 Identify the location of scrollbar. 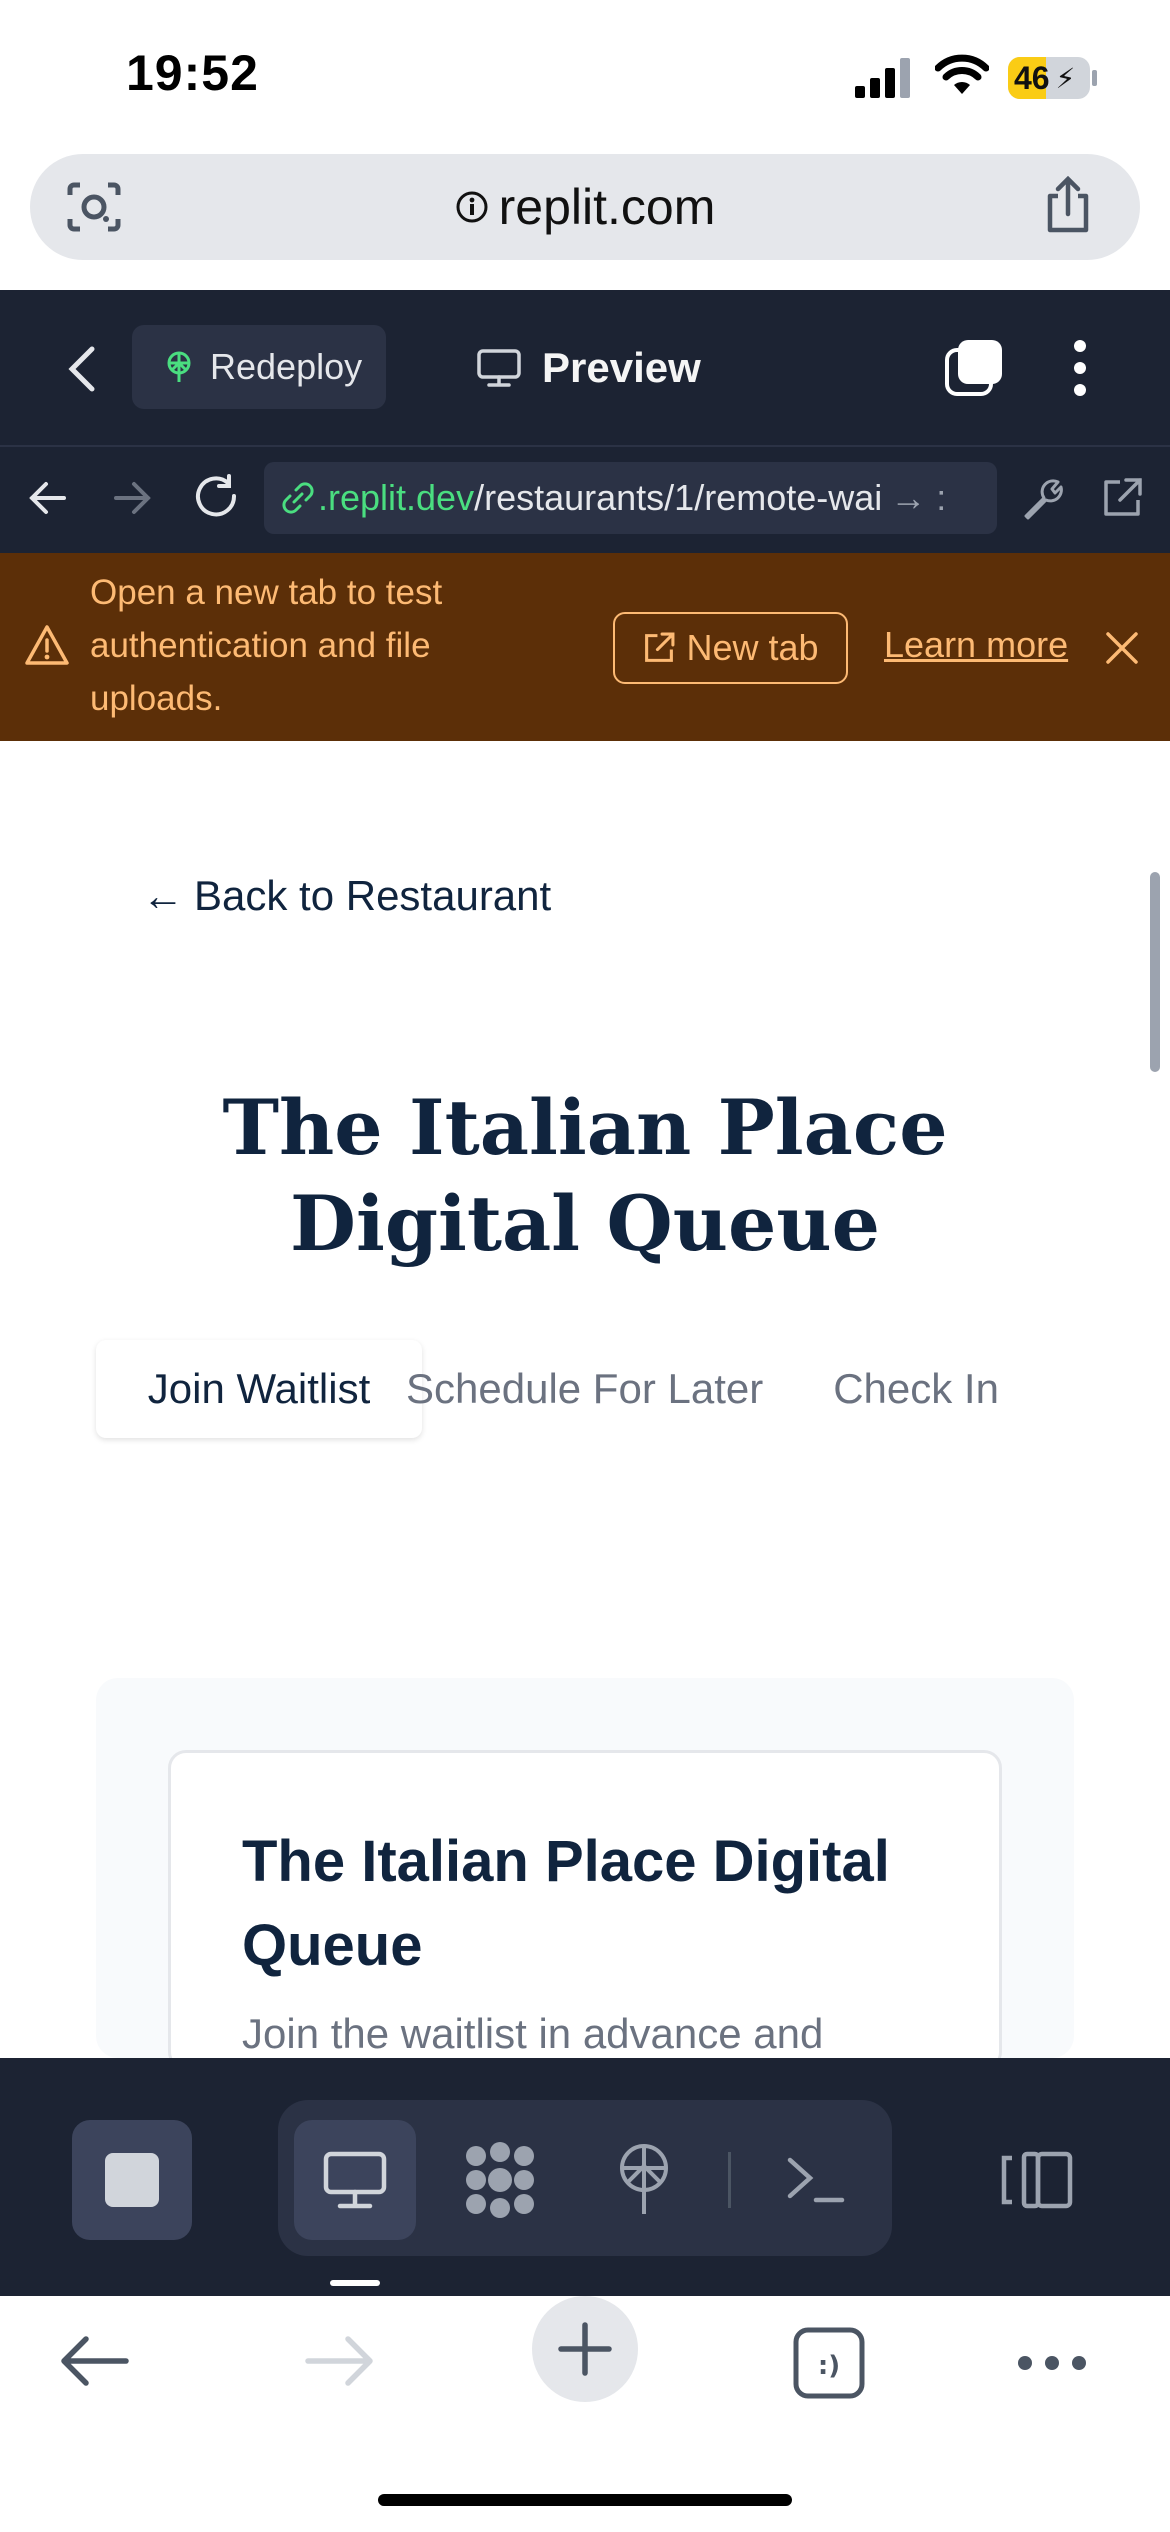
(1155, 972).